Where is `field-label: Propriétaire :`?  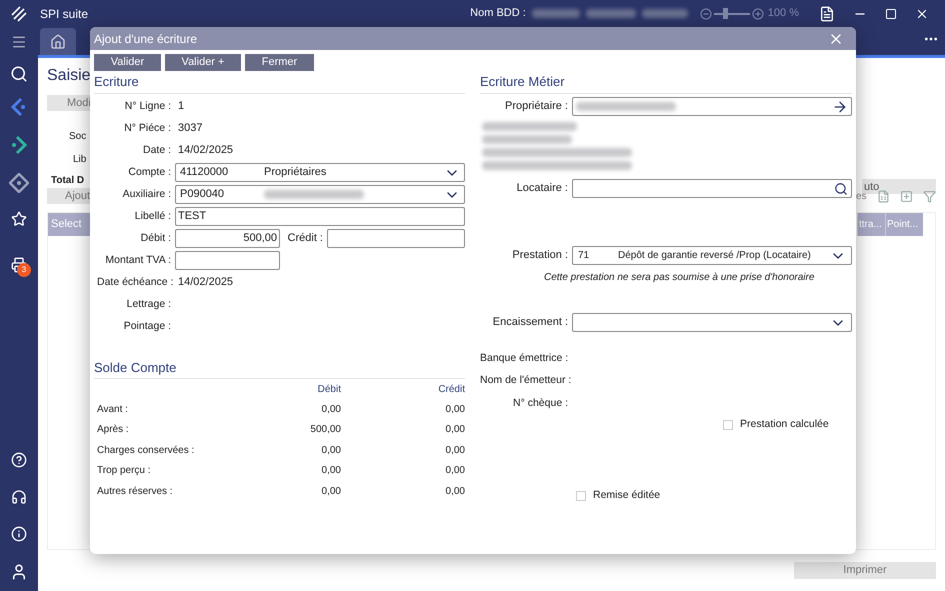 field-label: Propriétaire : is located at coordinates (536, 106).